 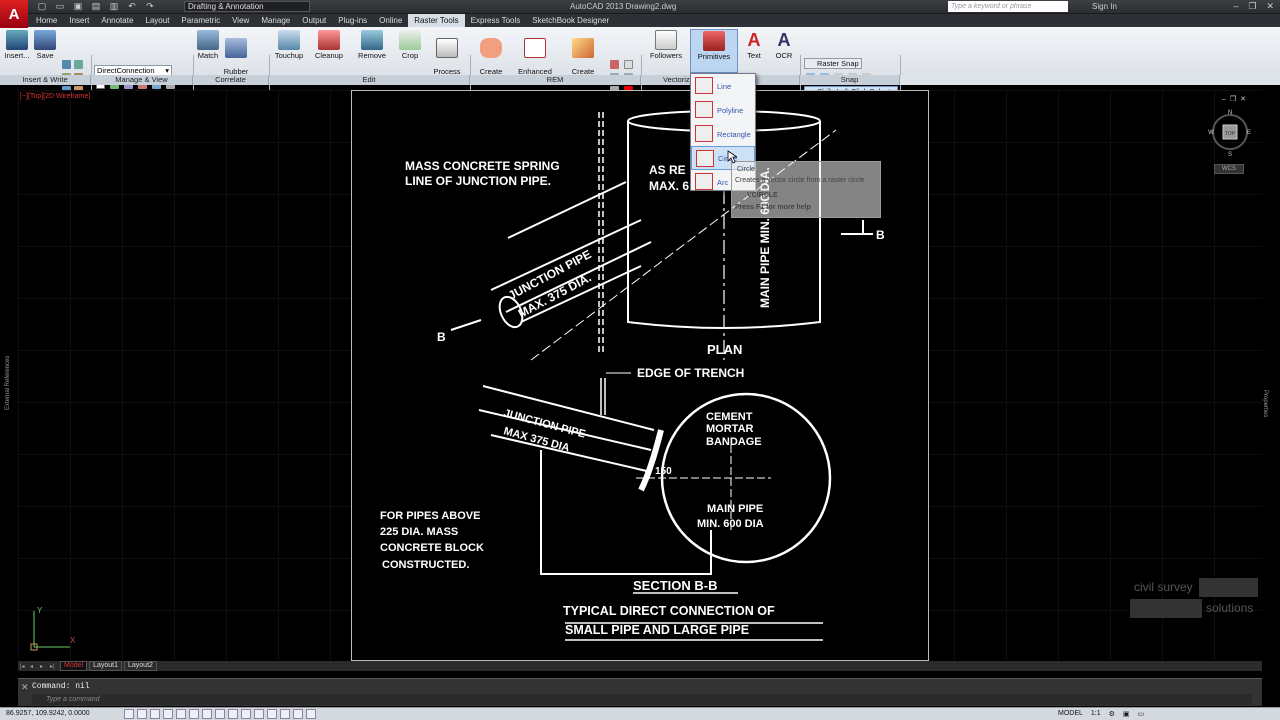 I want to click on crop-button: Crop, so click(x=410, y=45).